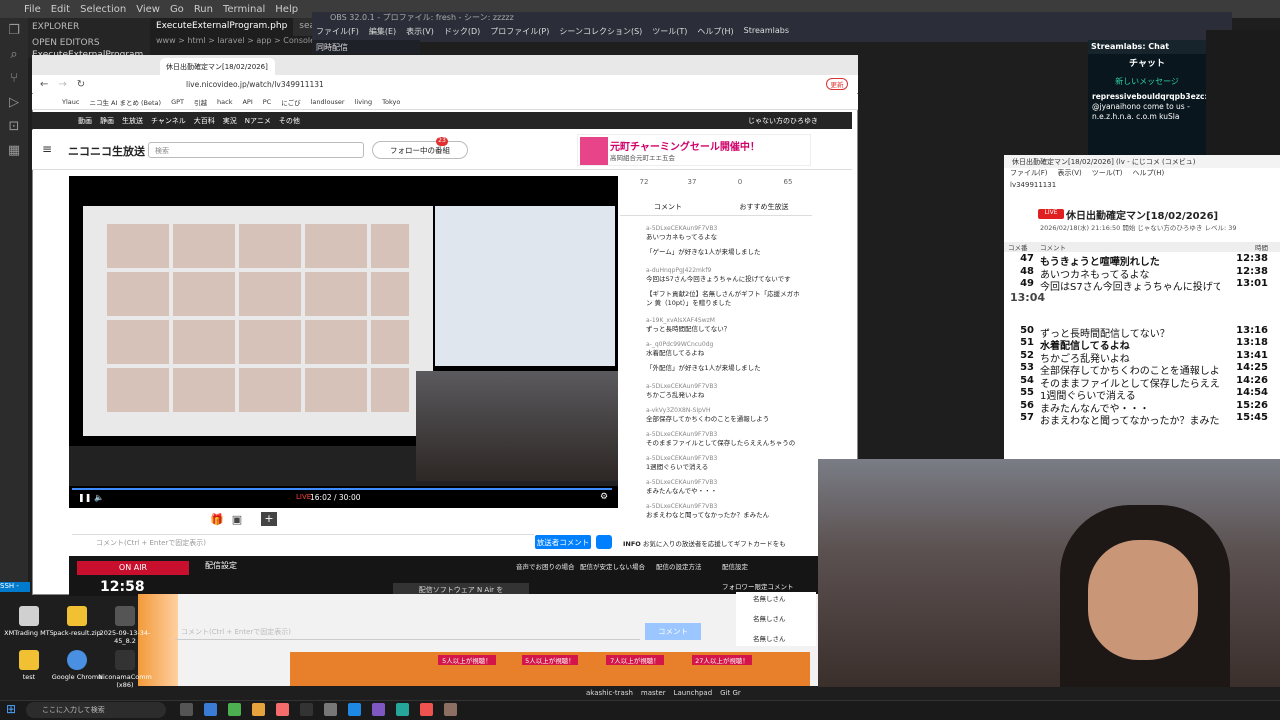 The image size is (1280, 720). Describe the element at coordinates (267, 102) in the screenshot. I see `bookmark: PC` at that location.